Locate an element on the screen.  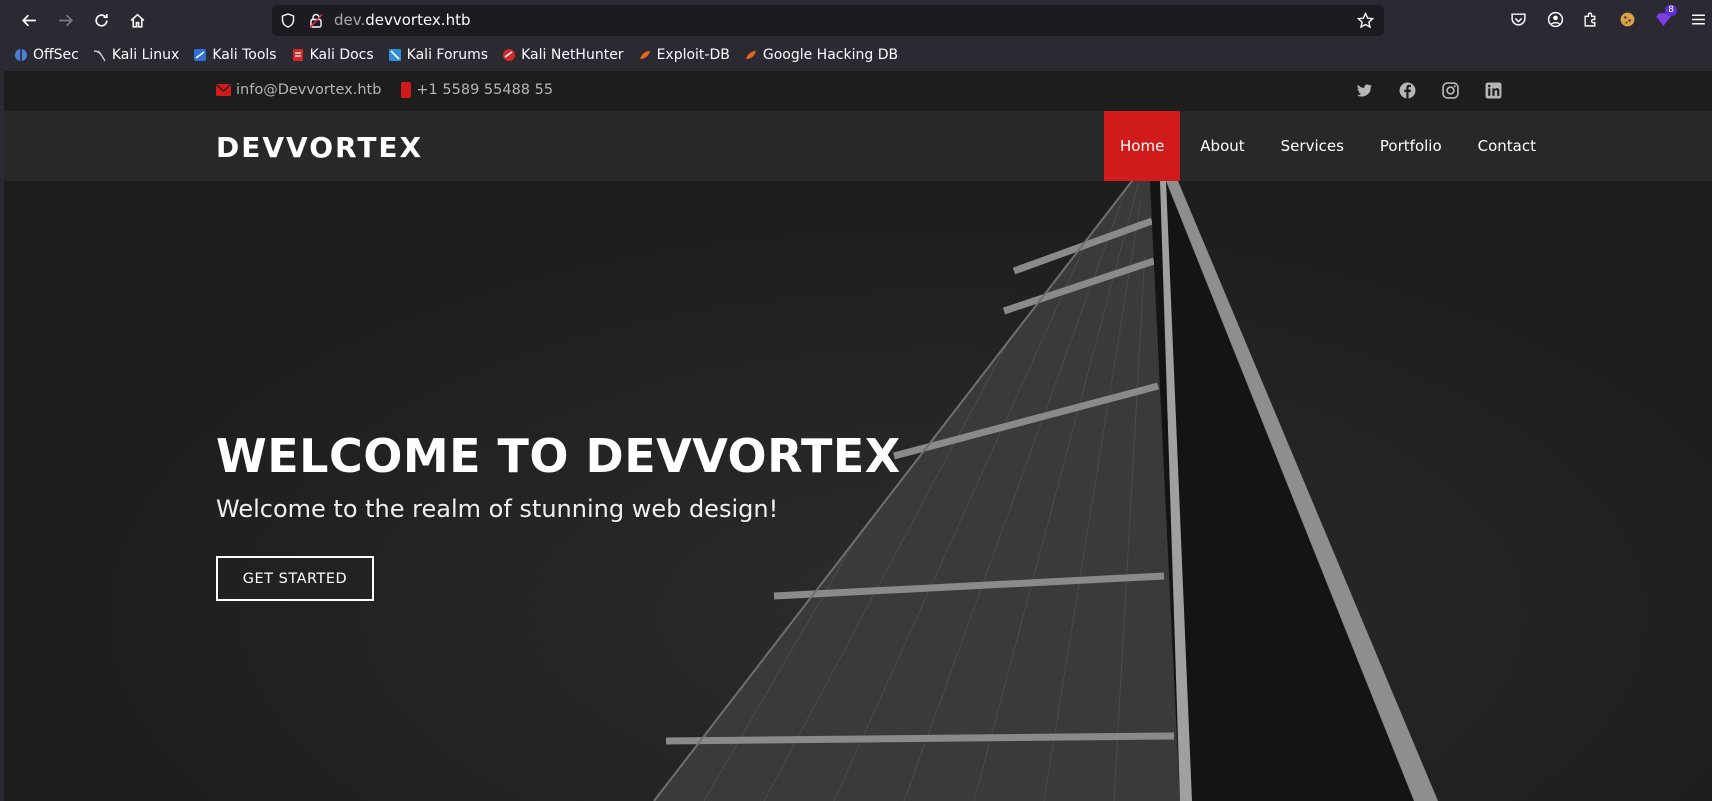
pocket-icon is located at coordinates (1518, 19).